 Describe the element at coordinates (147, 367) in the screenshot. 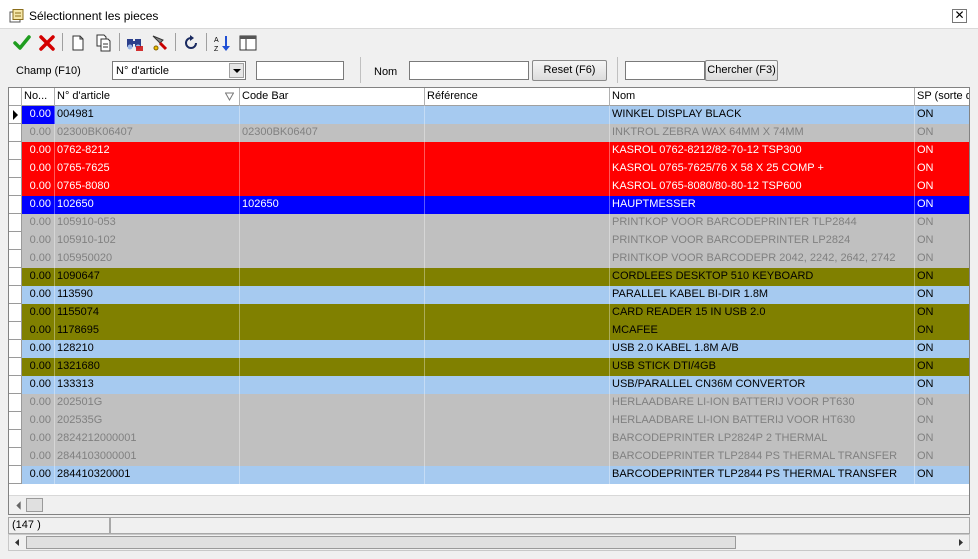

I see `cell-article: 1321680` at that location.